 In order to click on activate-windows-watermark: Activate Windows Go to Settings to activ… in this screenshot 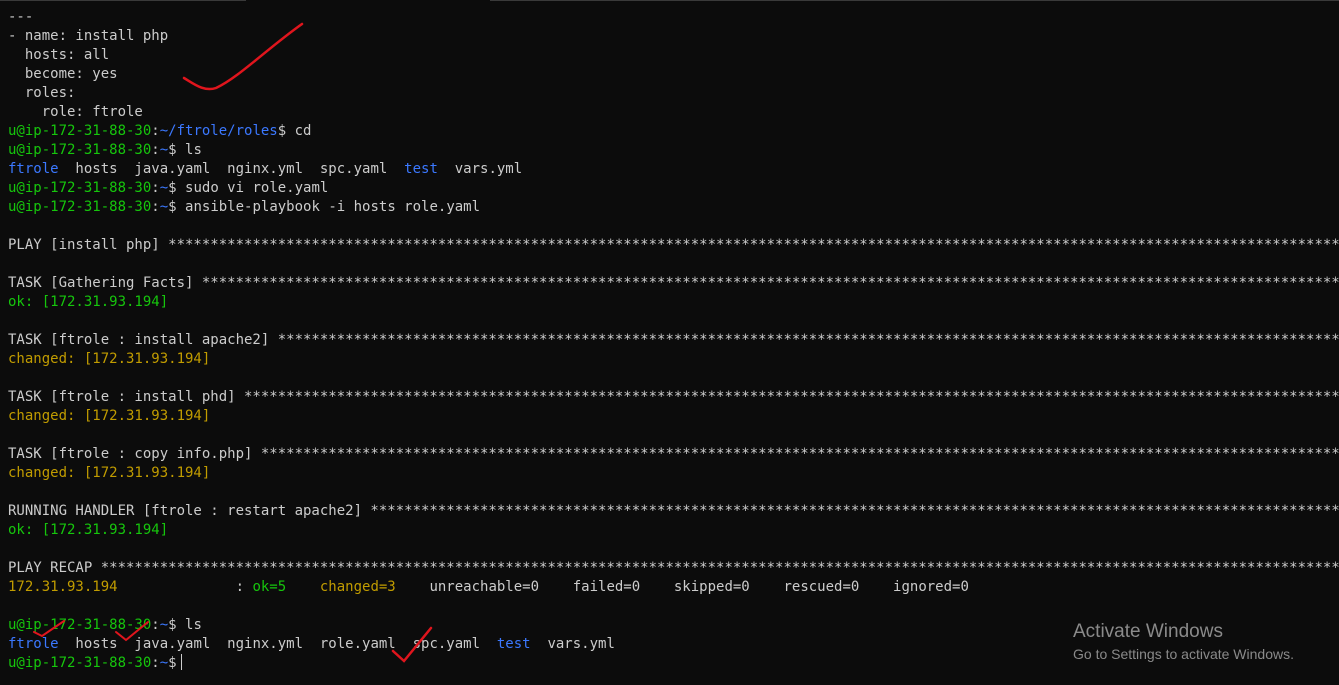, I will do `click(1183, 642)`.